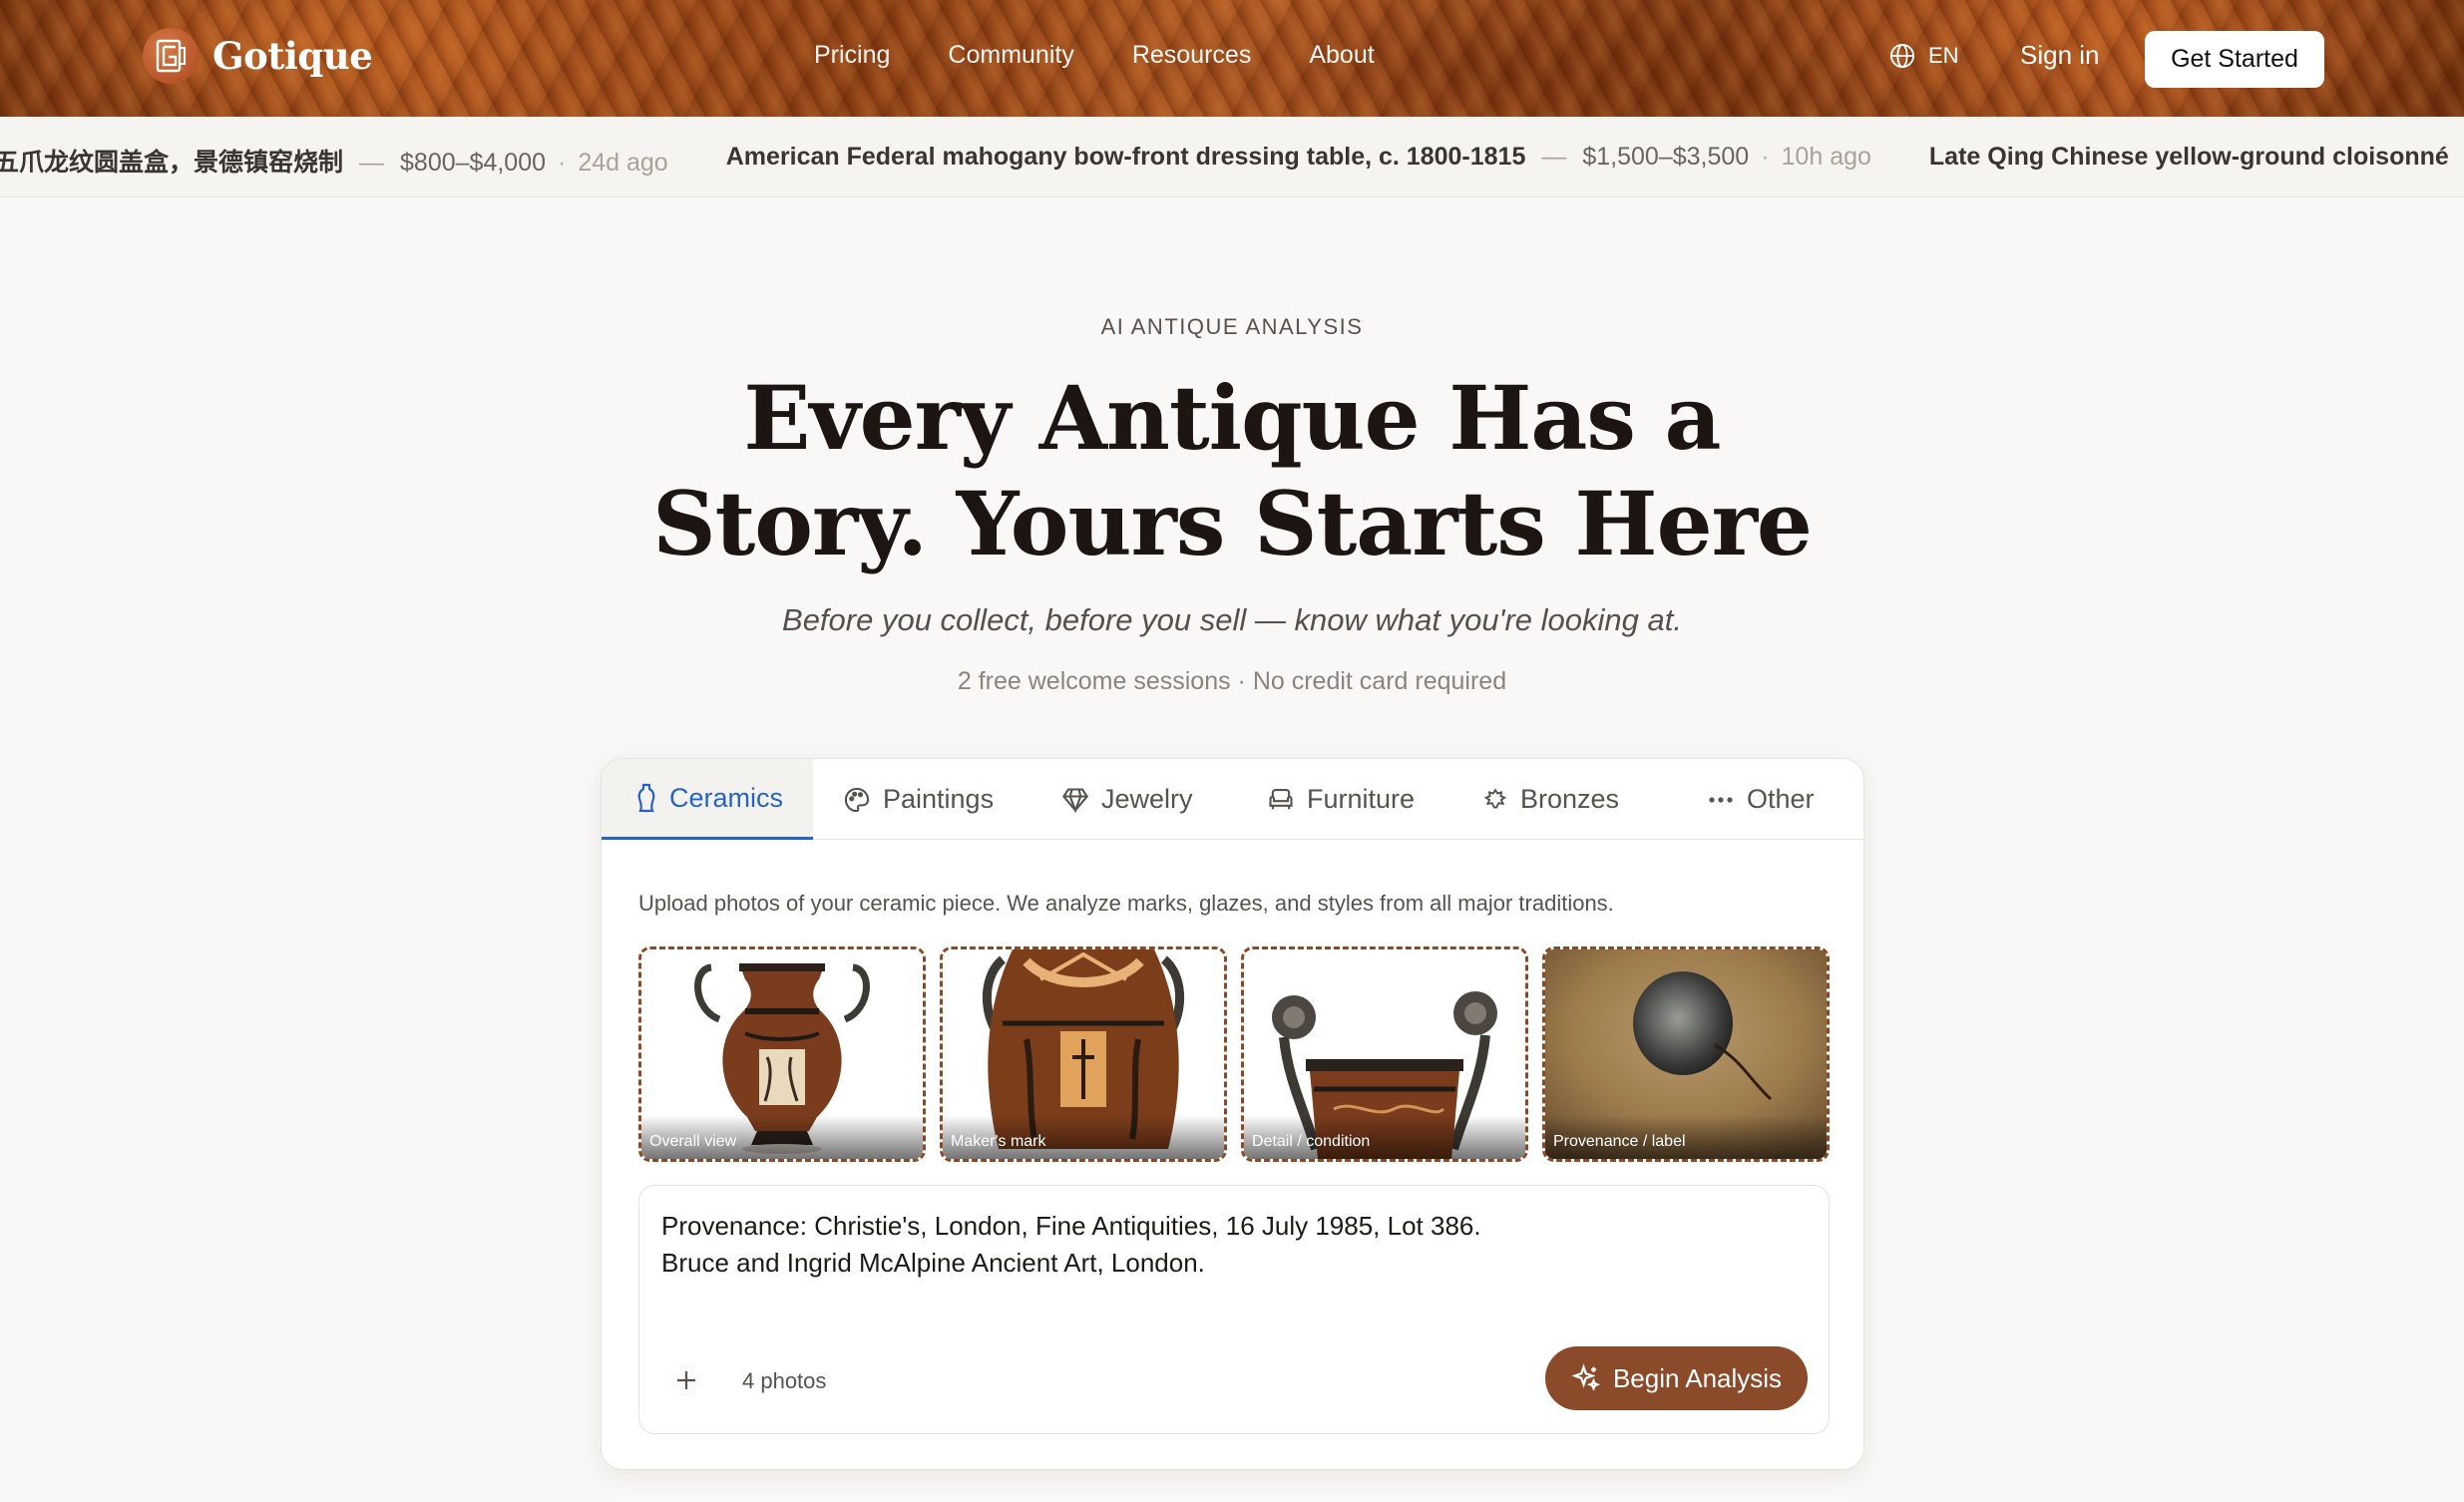 This screenshot has width=2464, height=1502. I want to click on ticker-item: 五爪龙纹圆盖盒，景德镇窑烧制 — $800–$4,000 · 24d ago, so click(334, 161).